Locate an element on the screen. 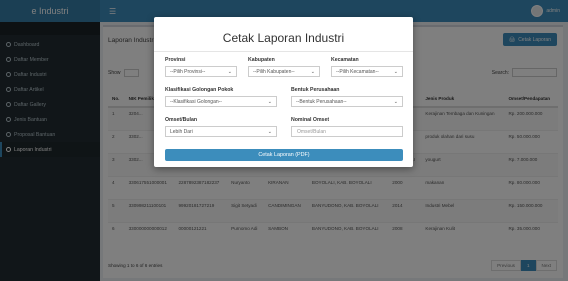  kabupaten-select: --Pilih Kabupaten-- ⌄ is located at coordinates (284, 71).